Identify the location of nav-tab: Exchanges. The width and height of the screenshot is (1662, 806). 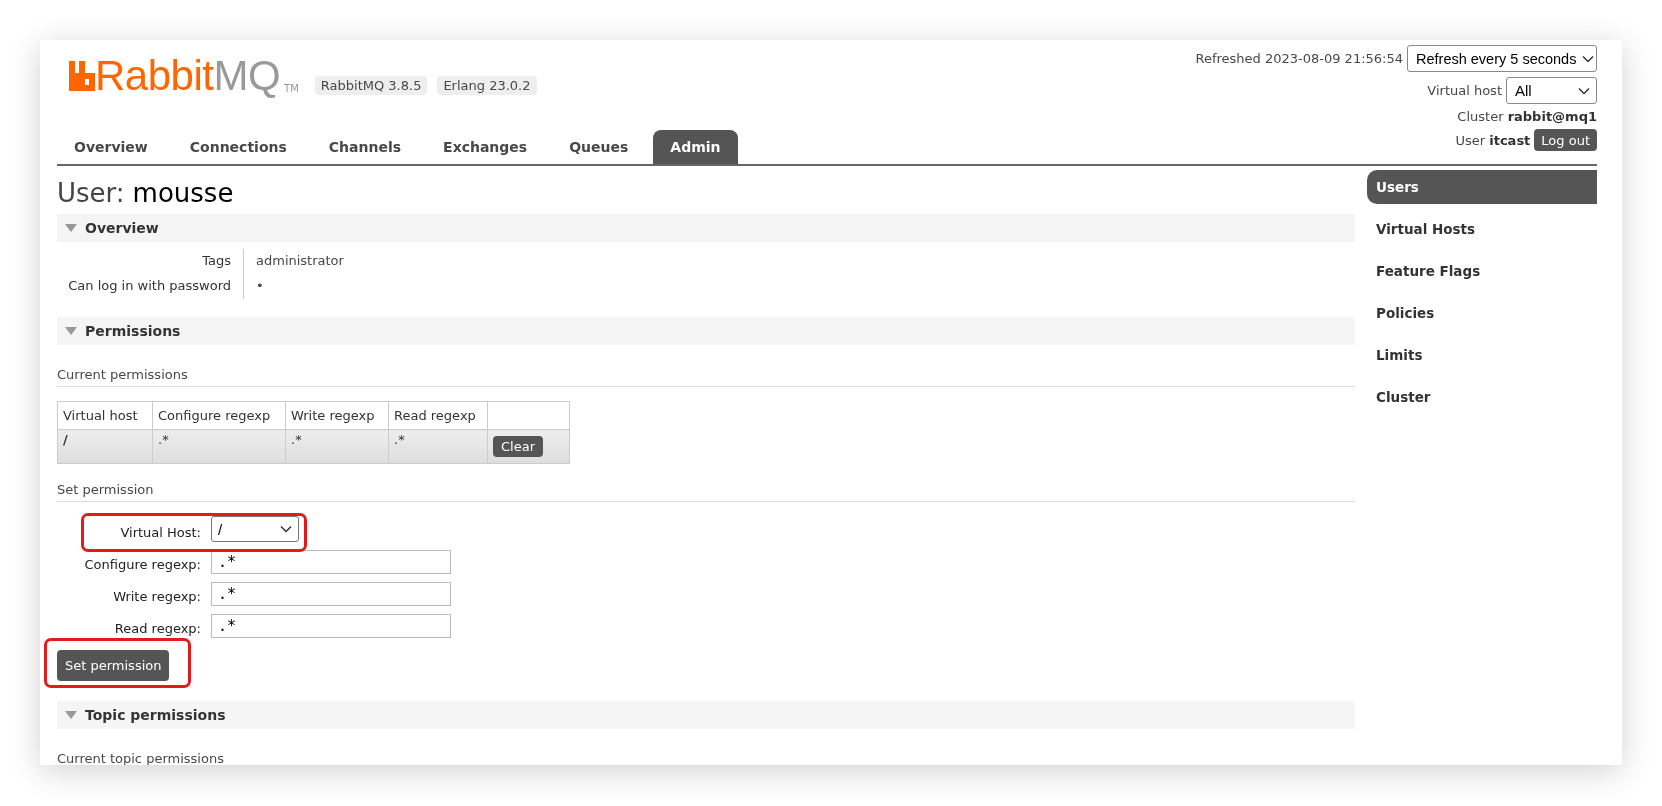
(485, 147).